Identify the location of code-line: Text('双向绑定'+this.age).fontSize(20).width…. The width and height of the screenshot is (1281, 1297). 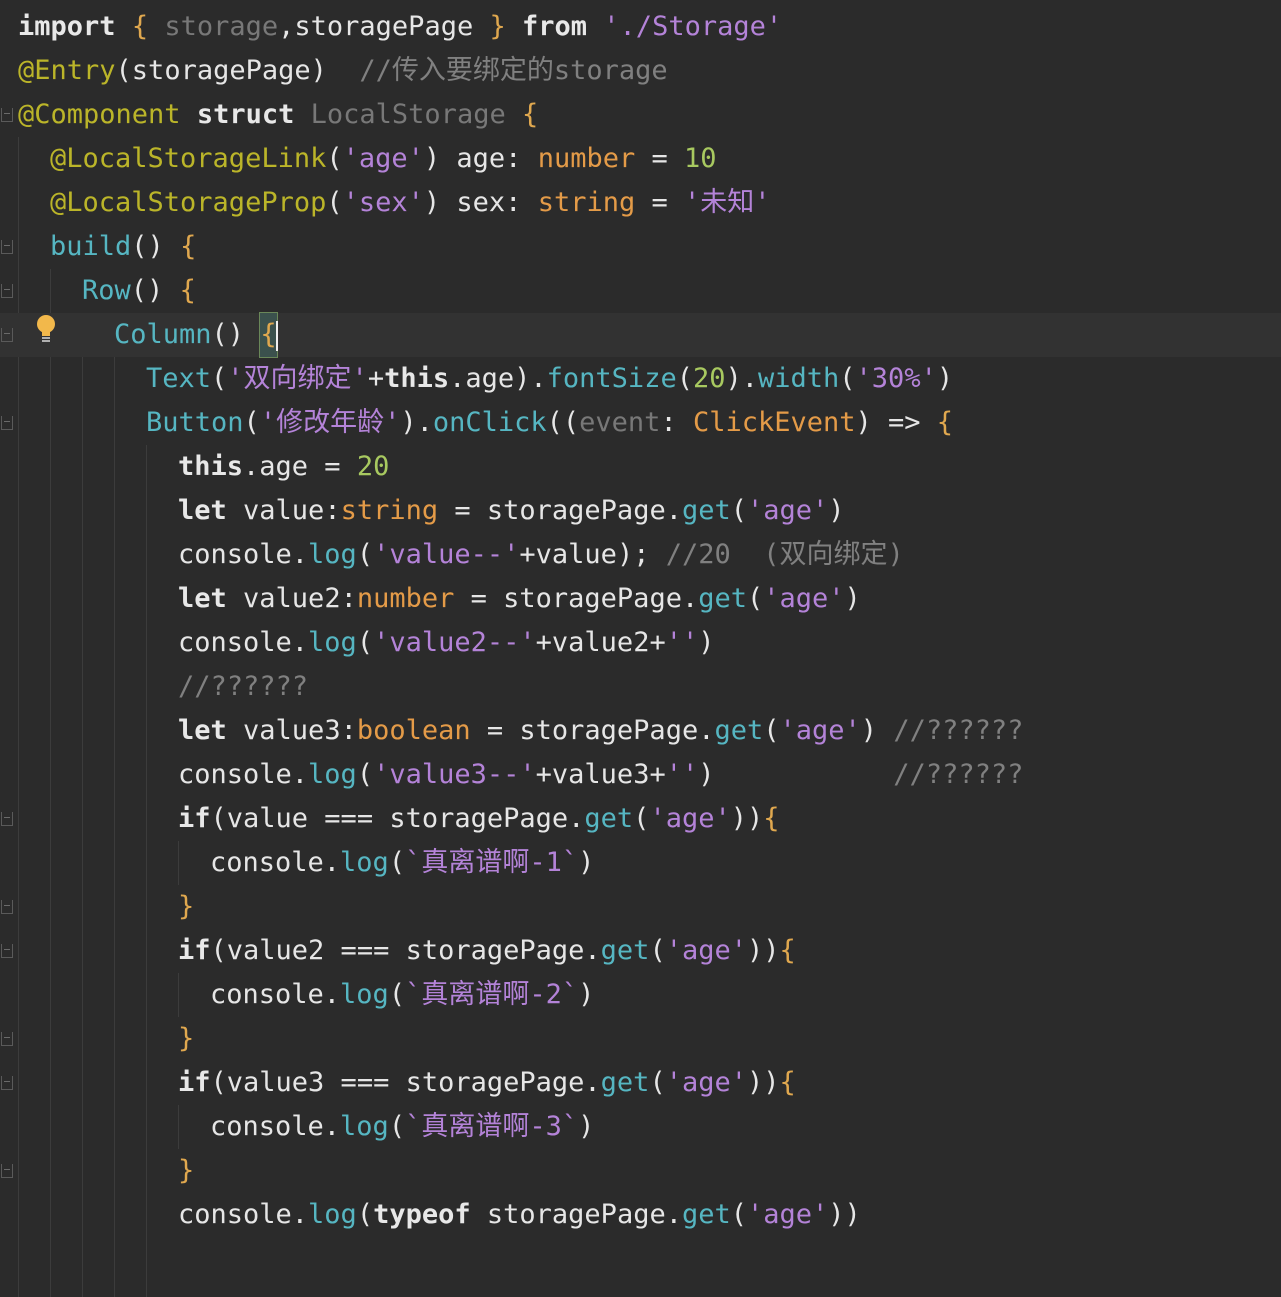
(640, 379).